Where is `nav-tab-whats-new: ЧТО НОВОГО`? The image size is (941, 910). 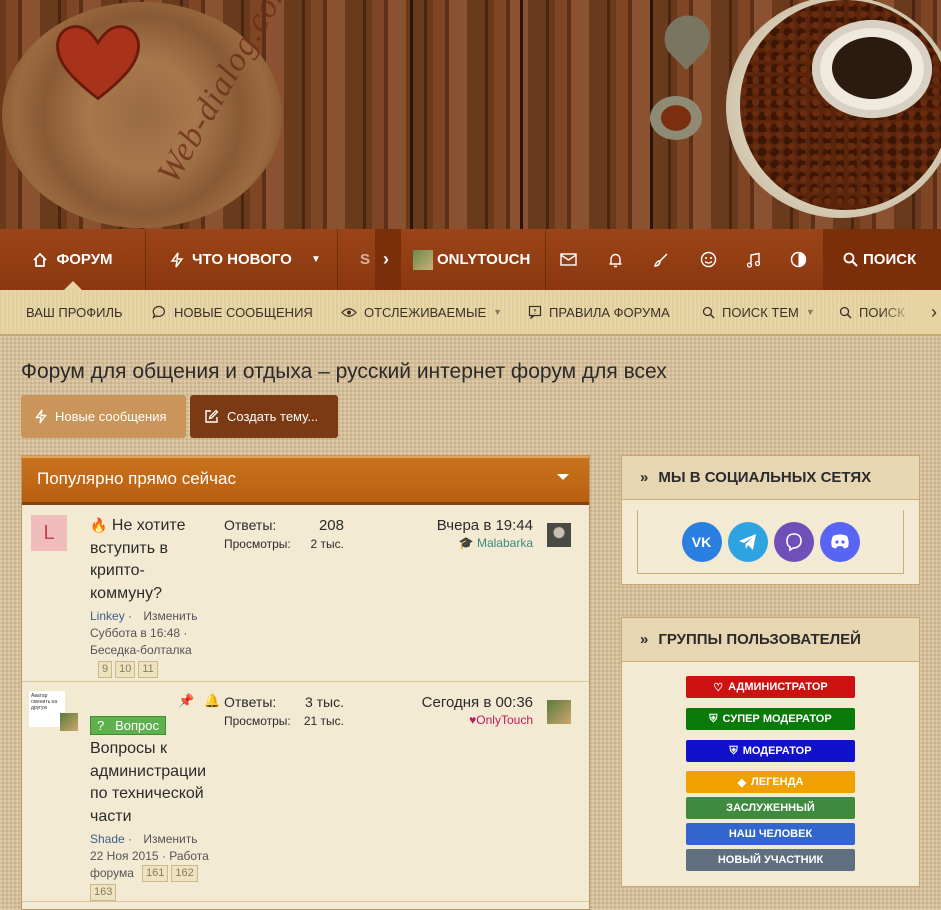
nav-tab-whats-new: ЧТО НОВОГО is located at coordinates (231, 259).